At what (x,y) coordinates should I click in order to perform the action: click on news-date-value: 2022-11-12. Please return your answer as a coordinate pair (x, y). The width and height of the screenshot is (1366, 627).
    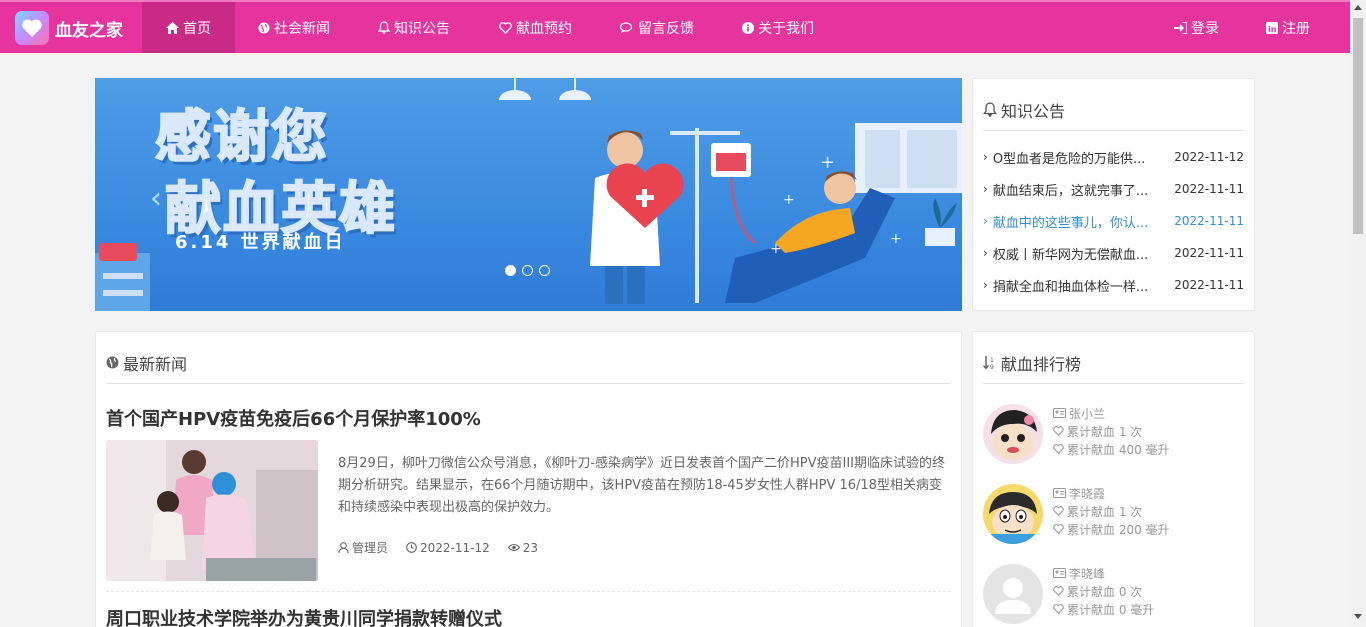
    Looking at the image, I should click on (455, 547).